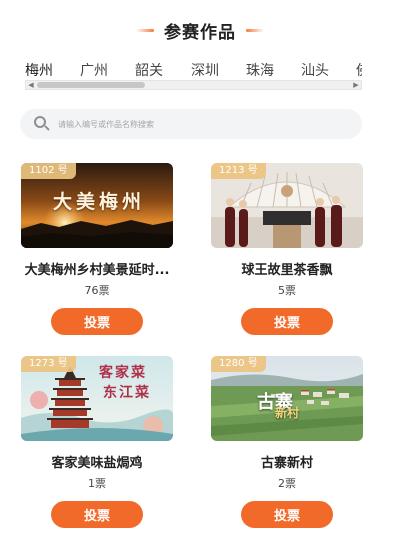  Describe the element at coordinates (48, 364) in the screenshot. I see `entry-number-badge: 1273 号` at that location.